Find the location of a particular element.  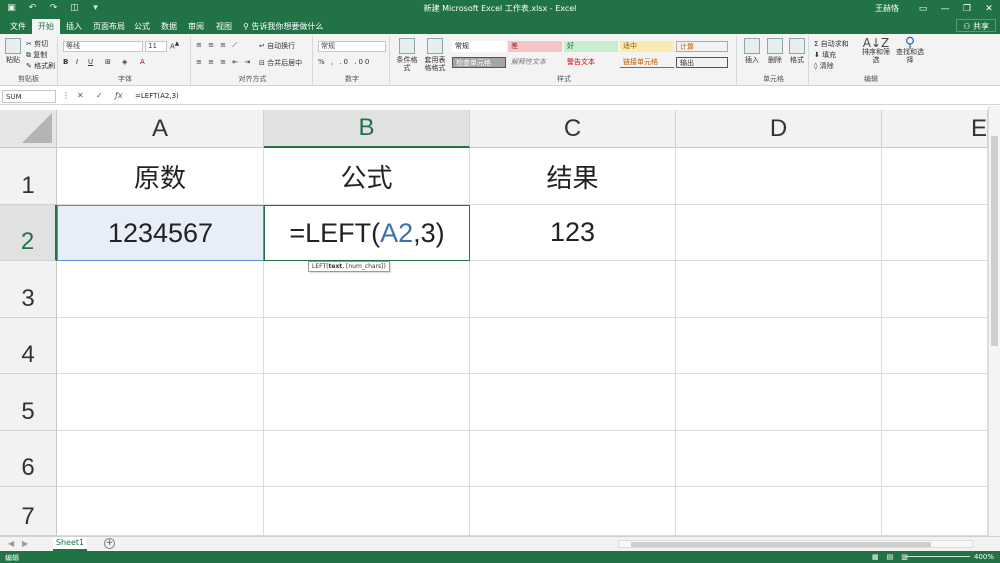

cell-a2: 1234567 is located at coordinates (160, 233).